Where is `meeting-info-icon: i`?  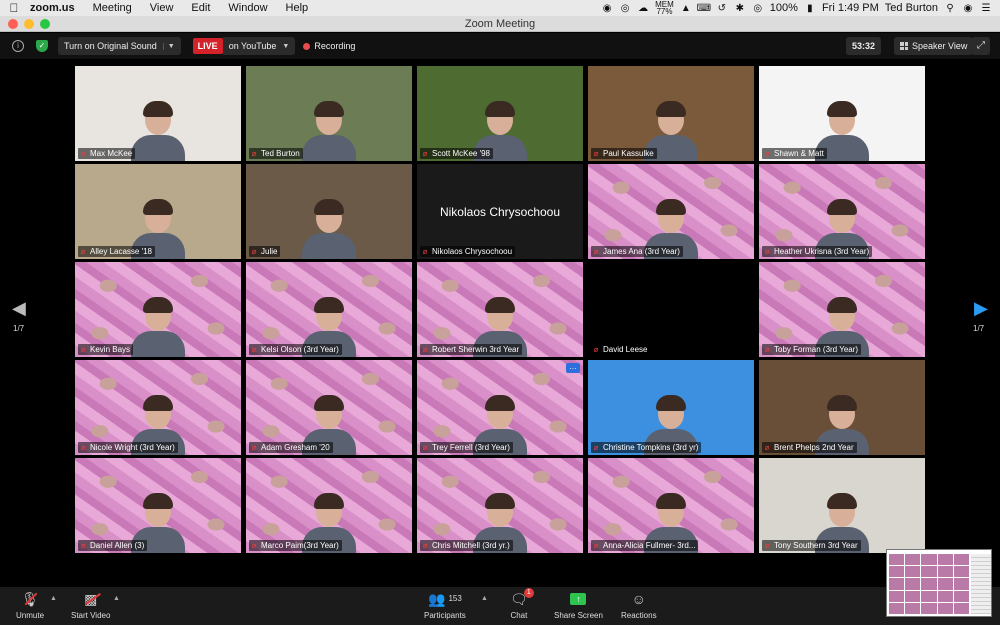
meeting-info-icon: i is located at coordinates (18, 46).